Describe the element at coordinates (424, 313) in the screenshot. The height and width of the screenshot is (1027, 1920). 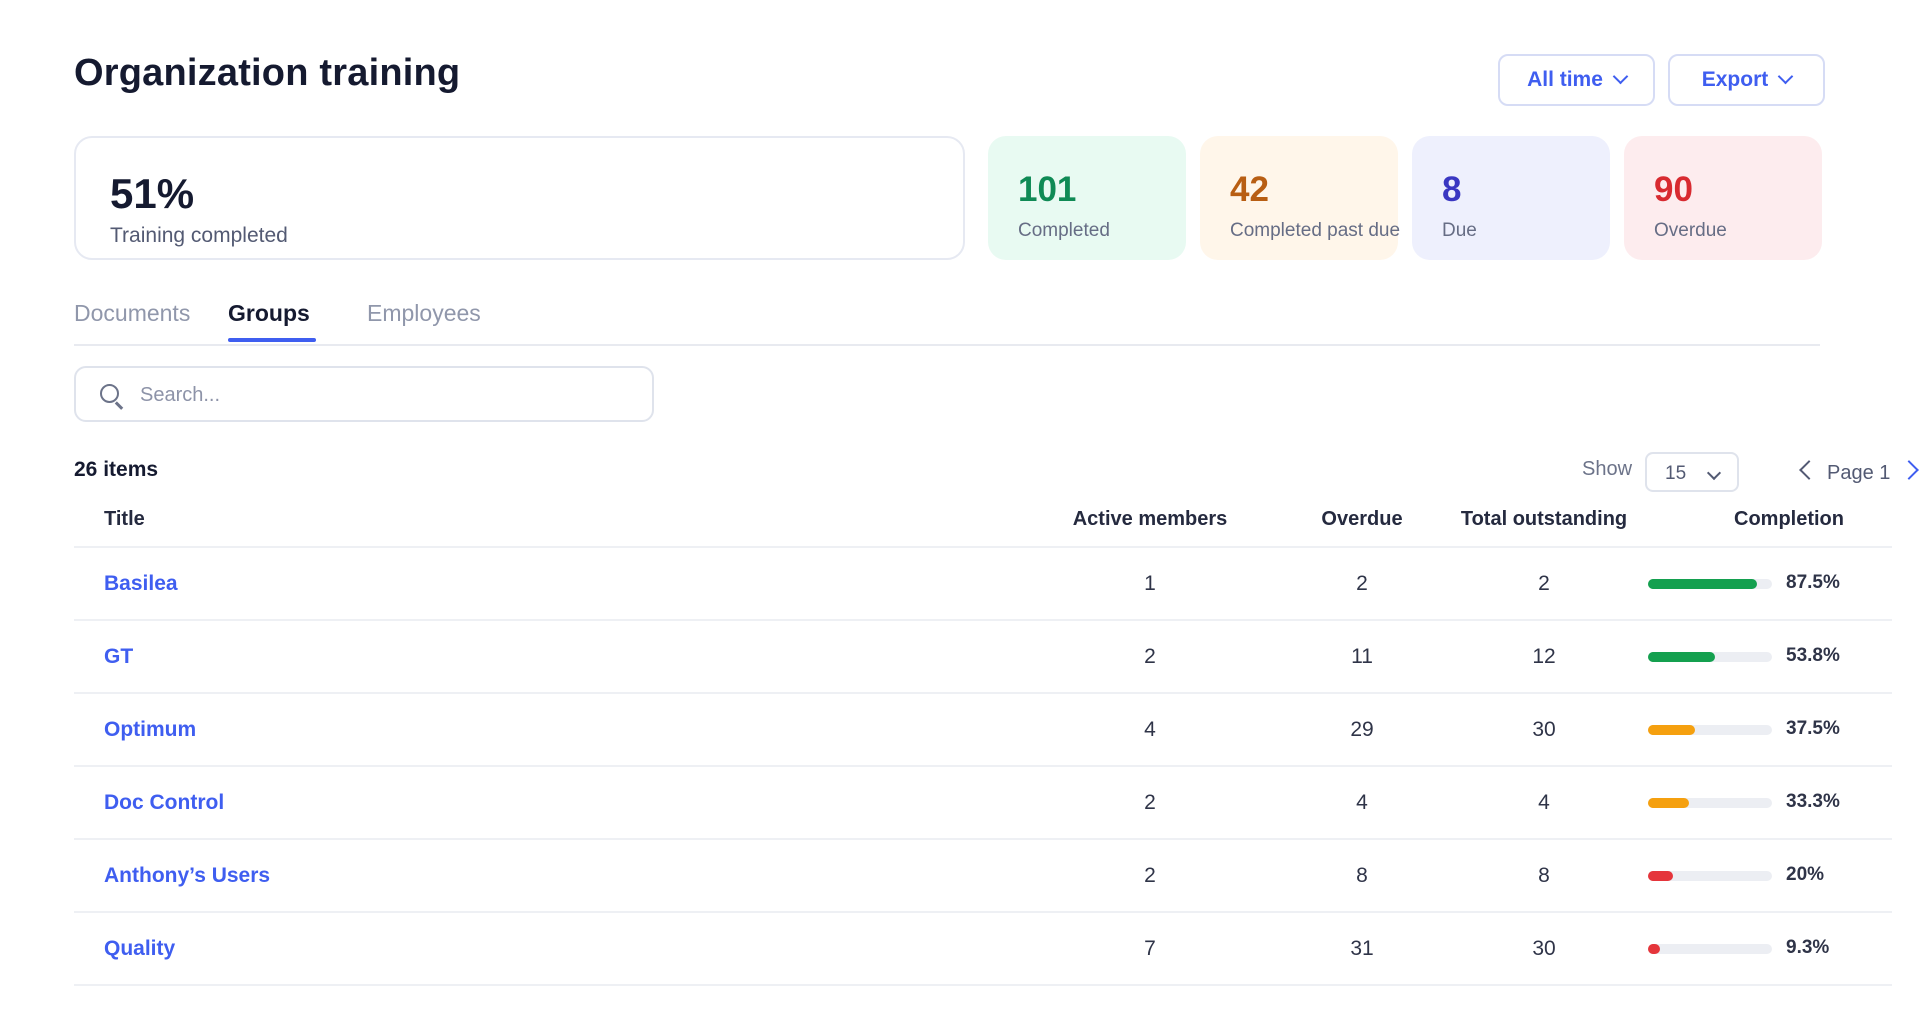
I see `tab-employees: Employees` at that location.